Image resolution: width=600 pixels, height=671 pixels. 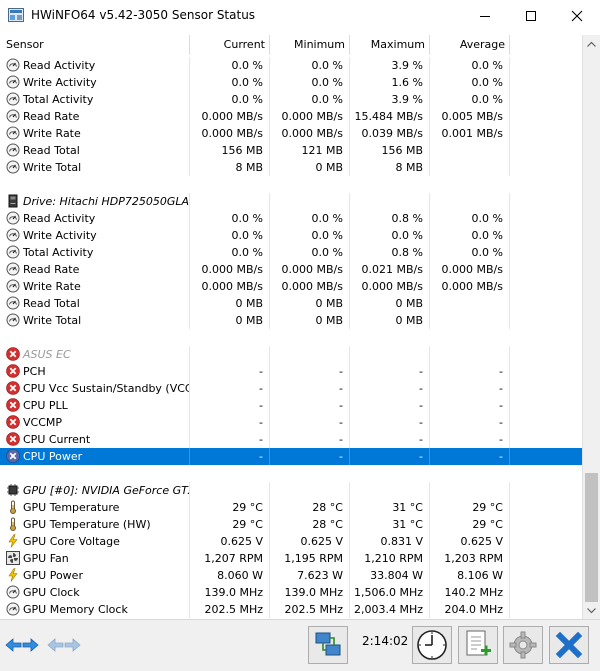 What do you see at coordinates (310, 524) in the screenshot?
I see `value-minimum: 28 °C` at bounding box center [310, 524].